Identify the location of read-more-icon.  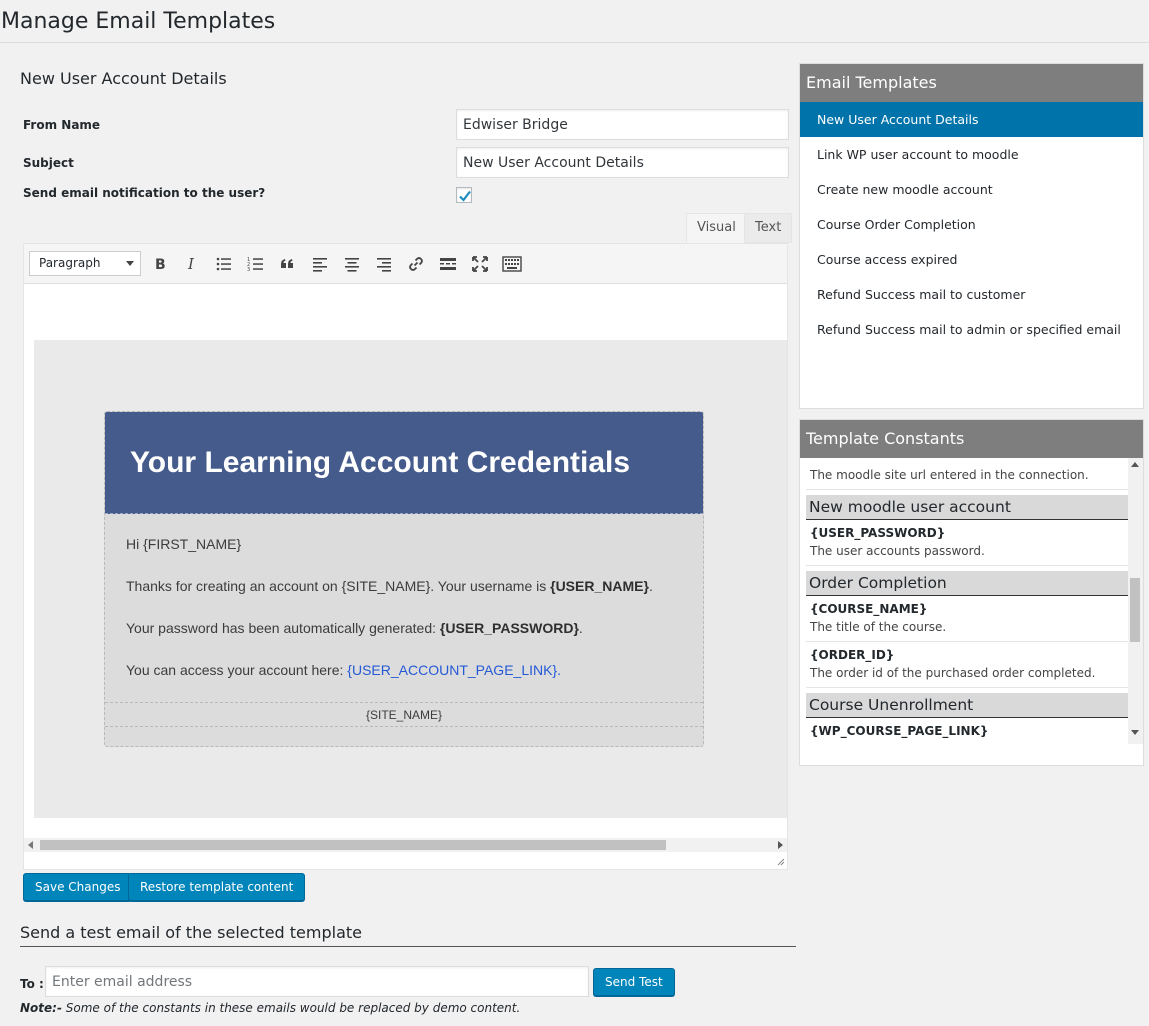
(448, 264).